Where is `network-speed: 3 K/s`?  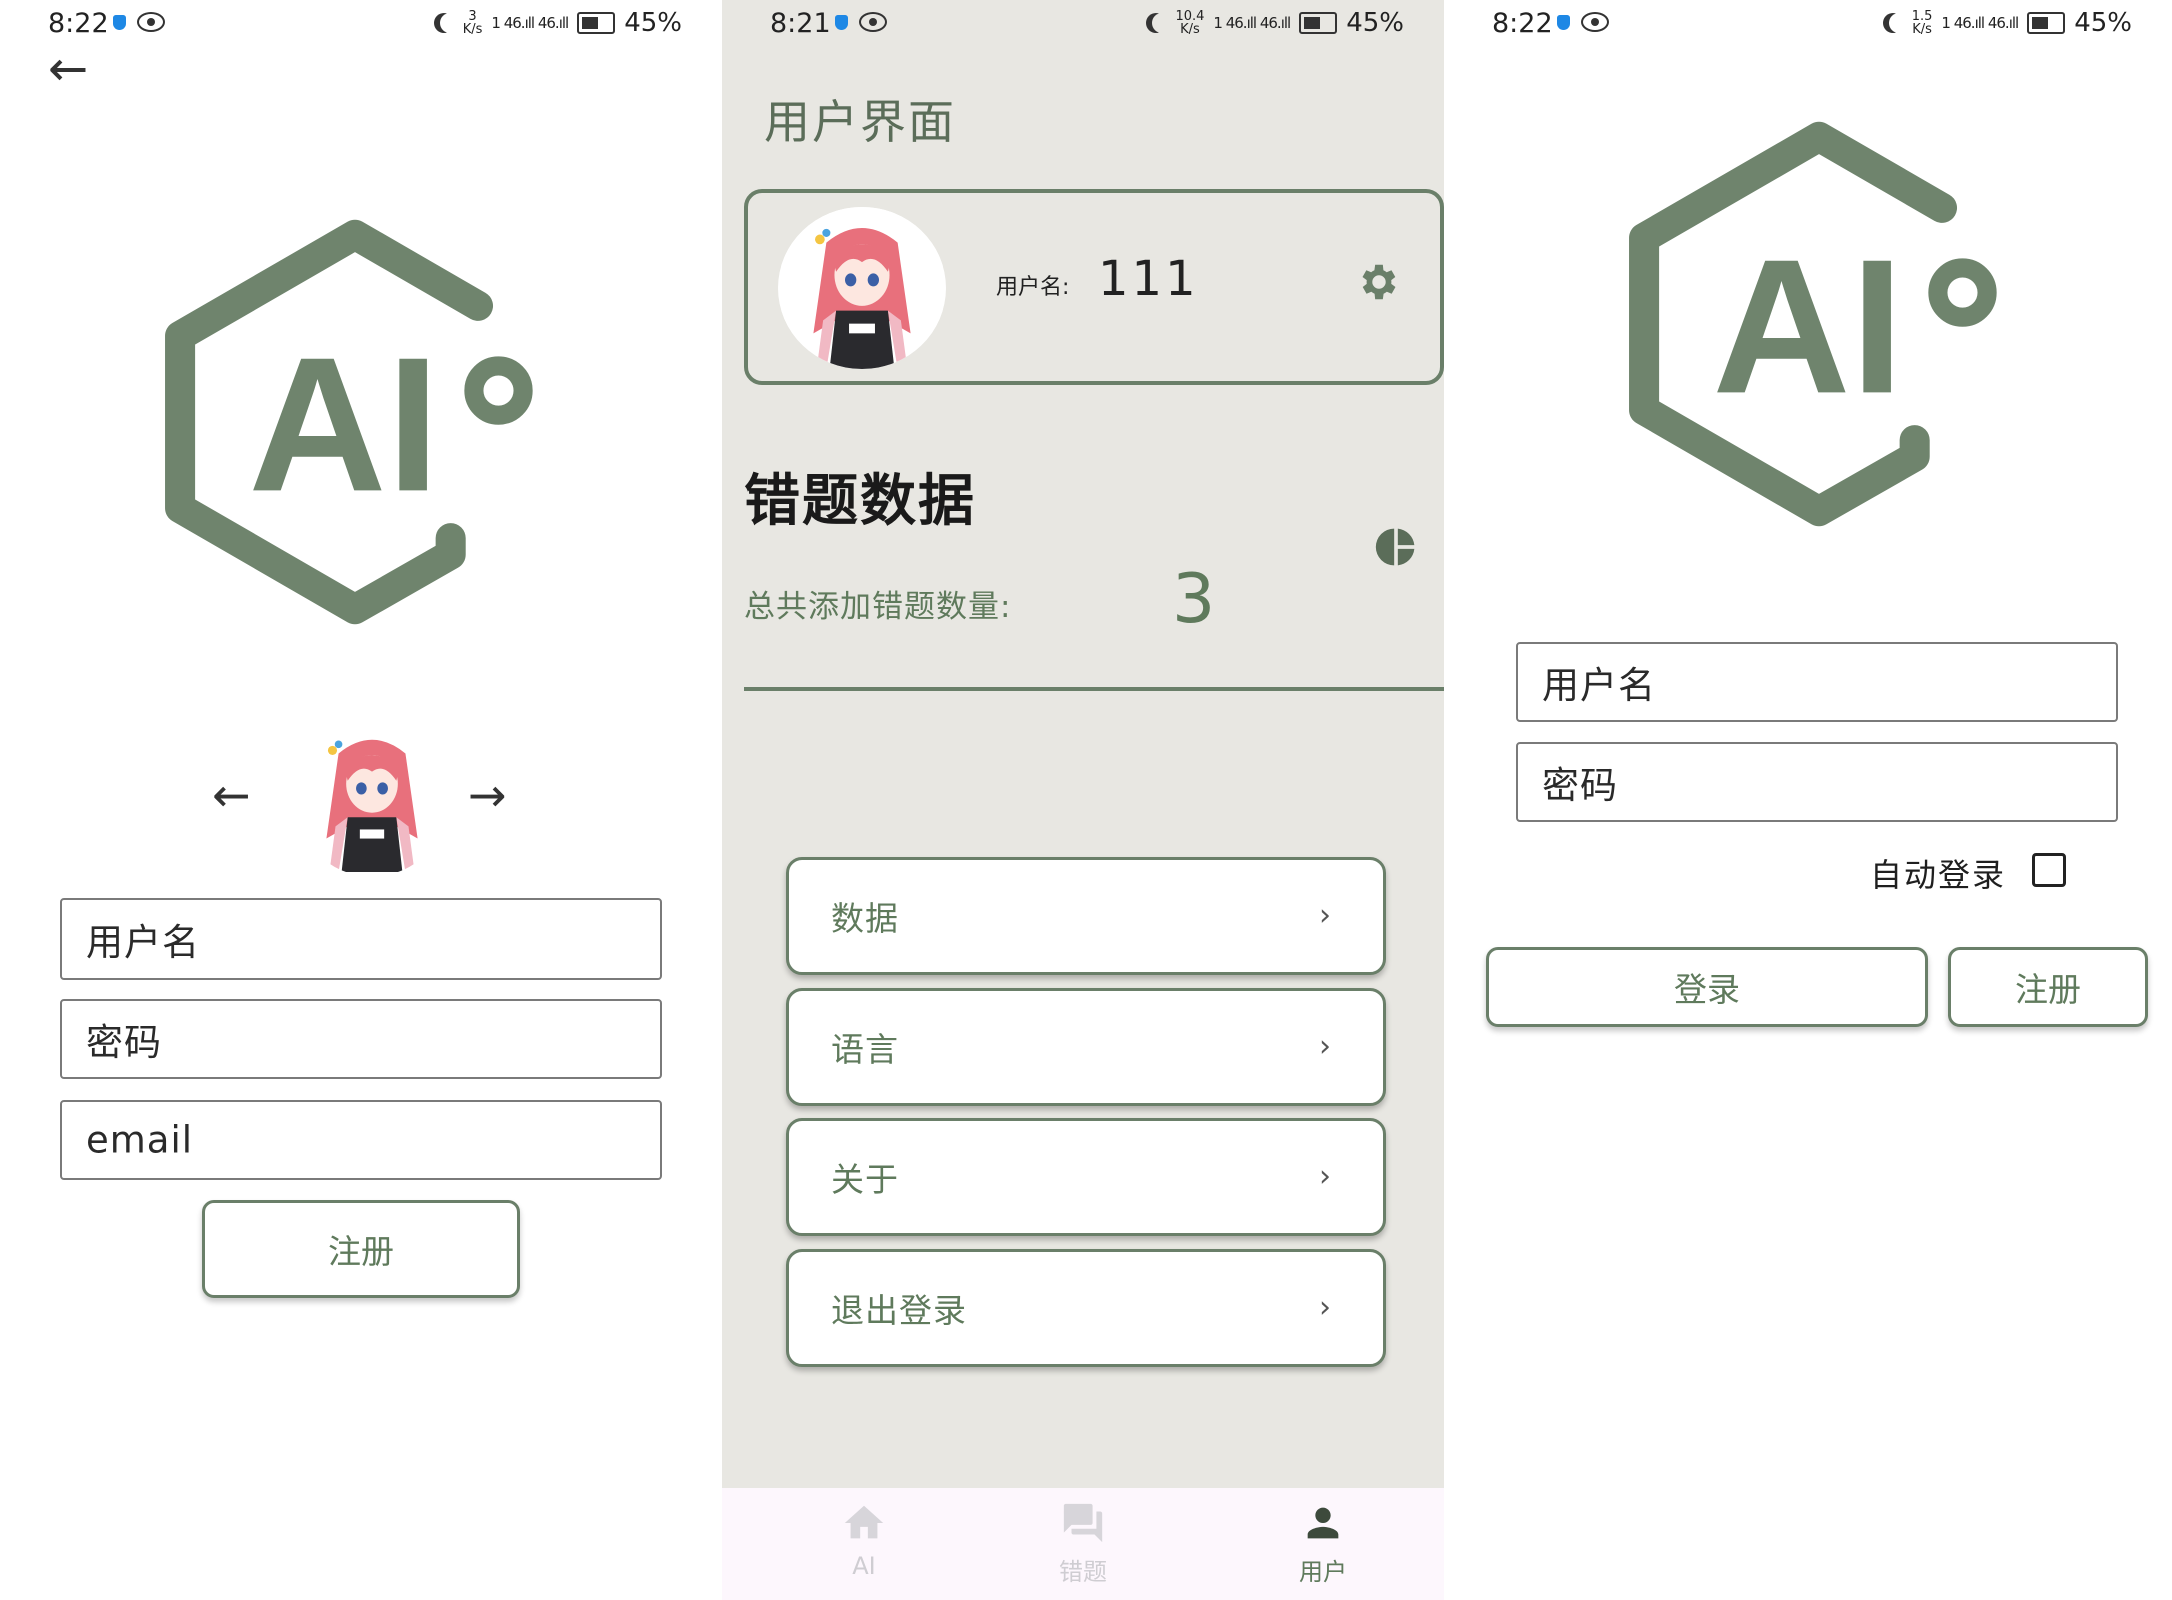
network-speed: 3 K/s is located at coordinates (473, 23).